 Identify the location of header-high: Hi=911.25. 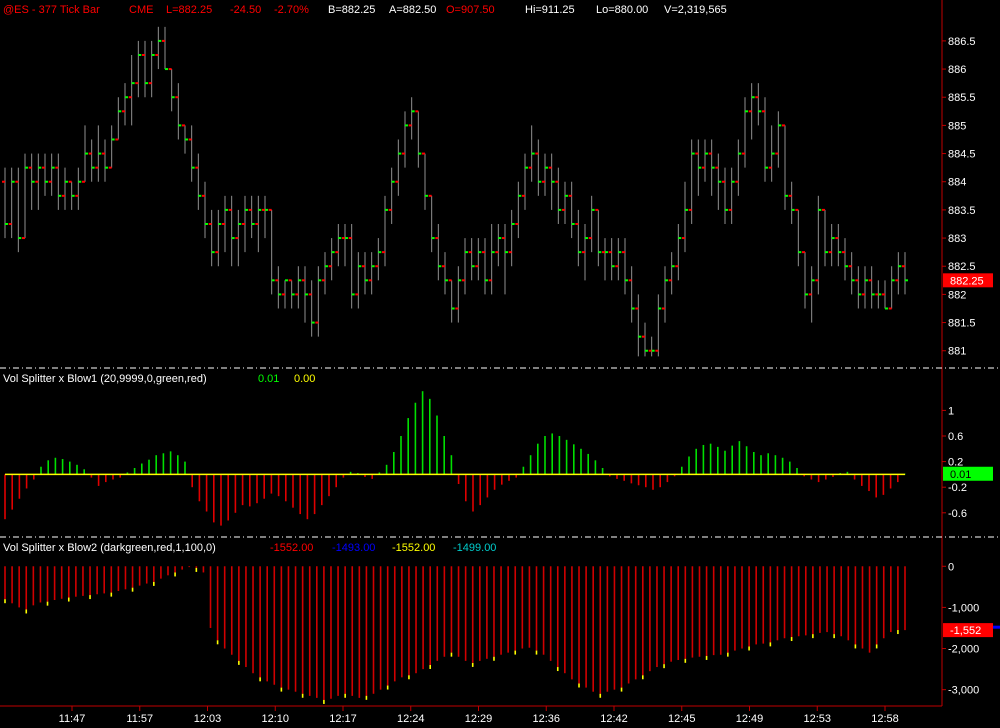
(550, 10).